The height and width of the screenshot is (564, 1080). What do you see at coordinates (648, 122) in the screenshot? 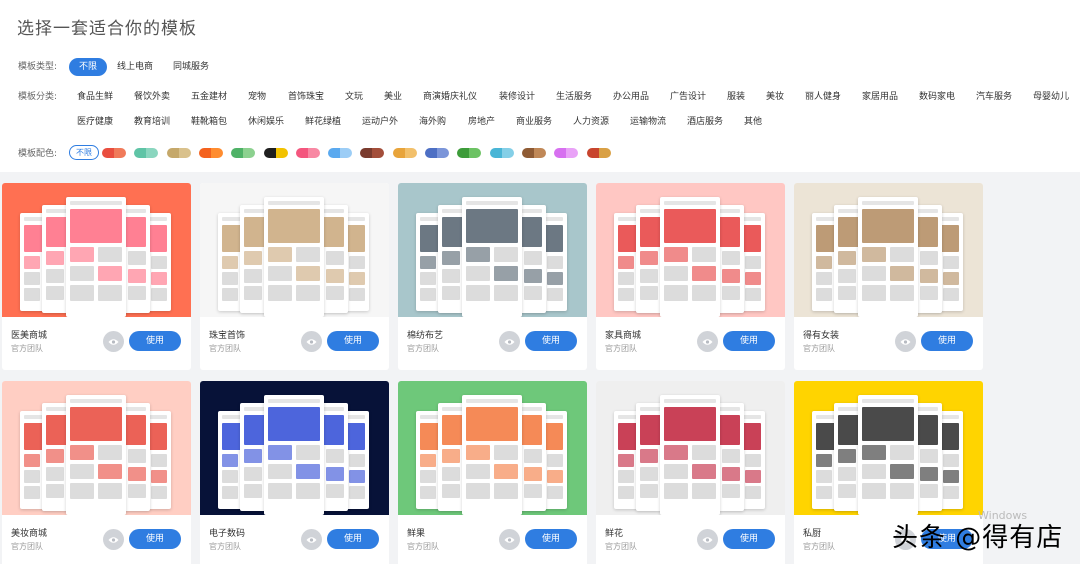
I see `category-option: 运输物流` at bounding box center [648, 122].